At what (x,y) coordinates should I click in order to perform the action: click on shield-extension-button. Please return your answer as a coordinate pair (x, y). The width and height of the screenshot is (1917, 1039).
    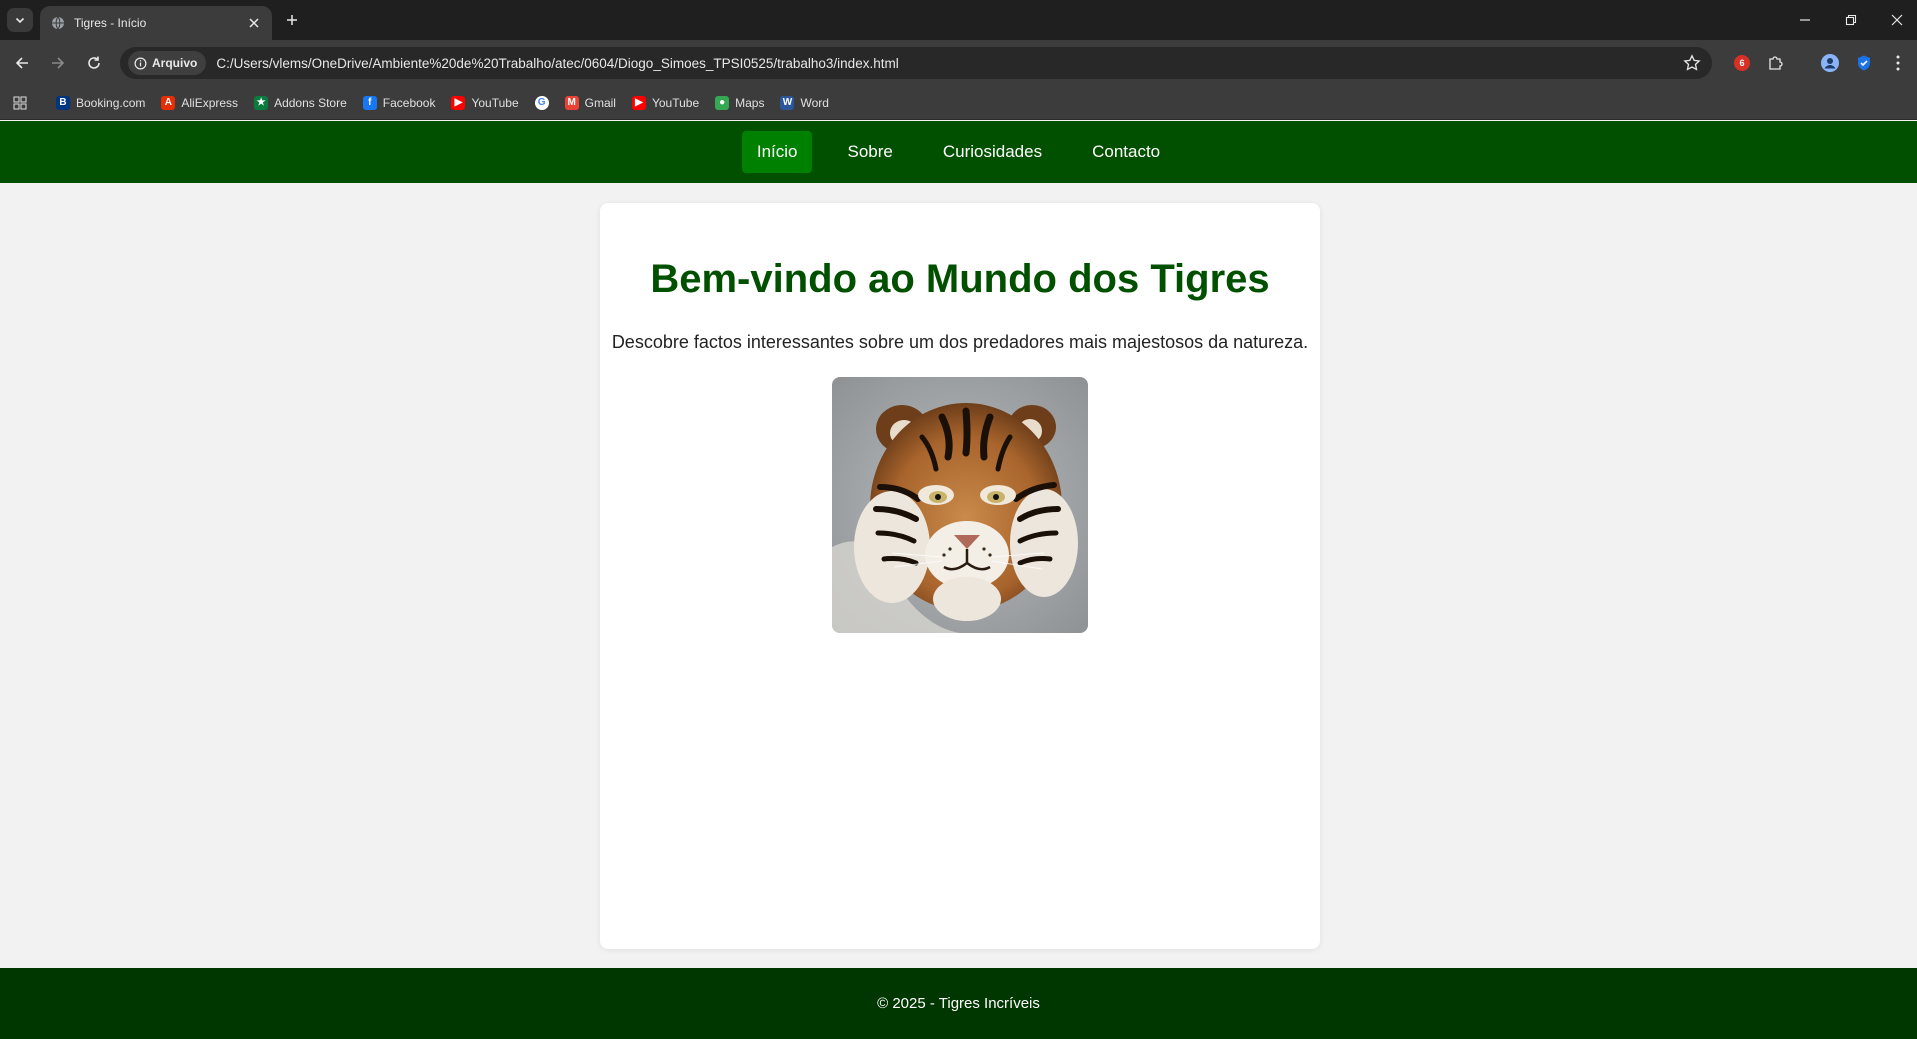
    Looking at the image, I should click on (1864, 63).